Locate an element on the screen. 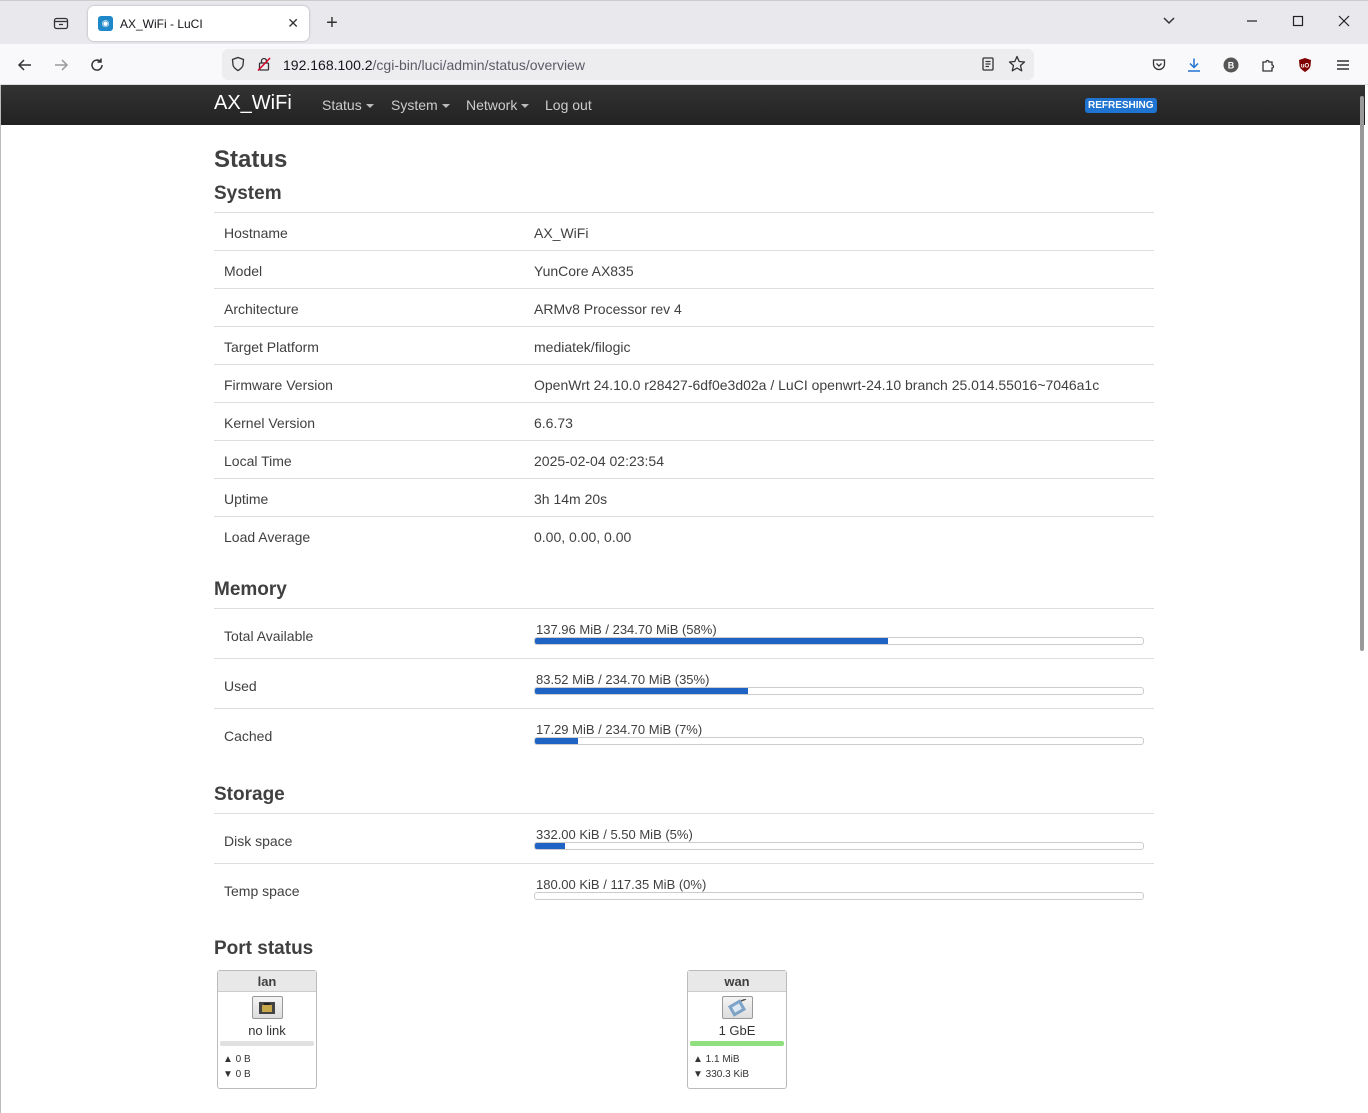 The image size is (1368, 1113). table-row: Disk space 332.00 KiB / 5.50 MiB (5%) is located at coordinates (684, 839).